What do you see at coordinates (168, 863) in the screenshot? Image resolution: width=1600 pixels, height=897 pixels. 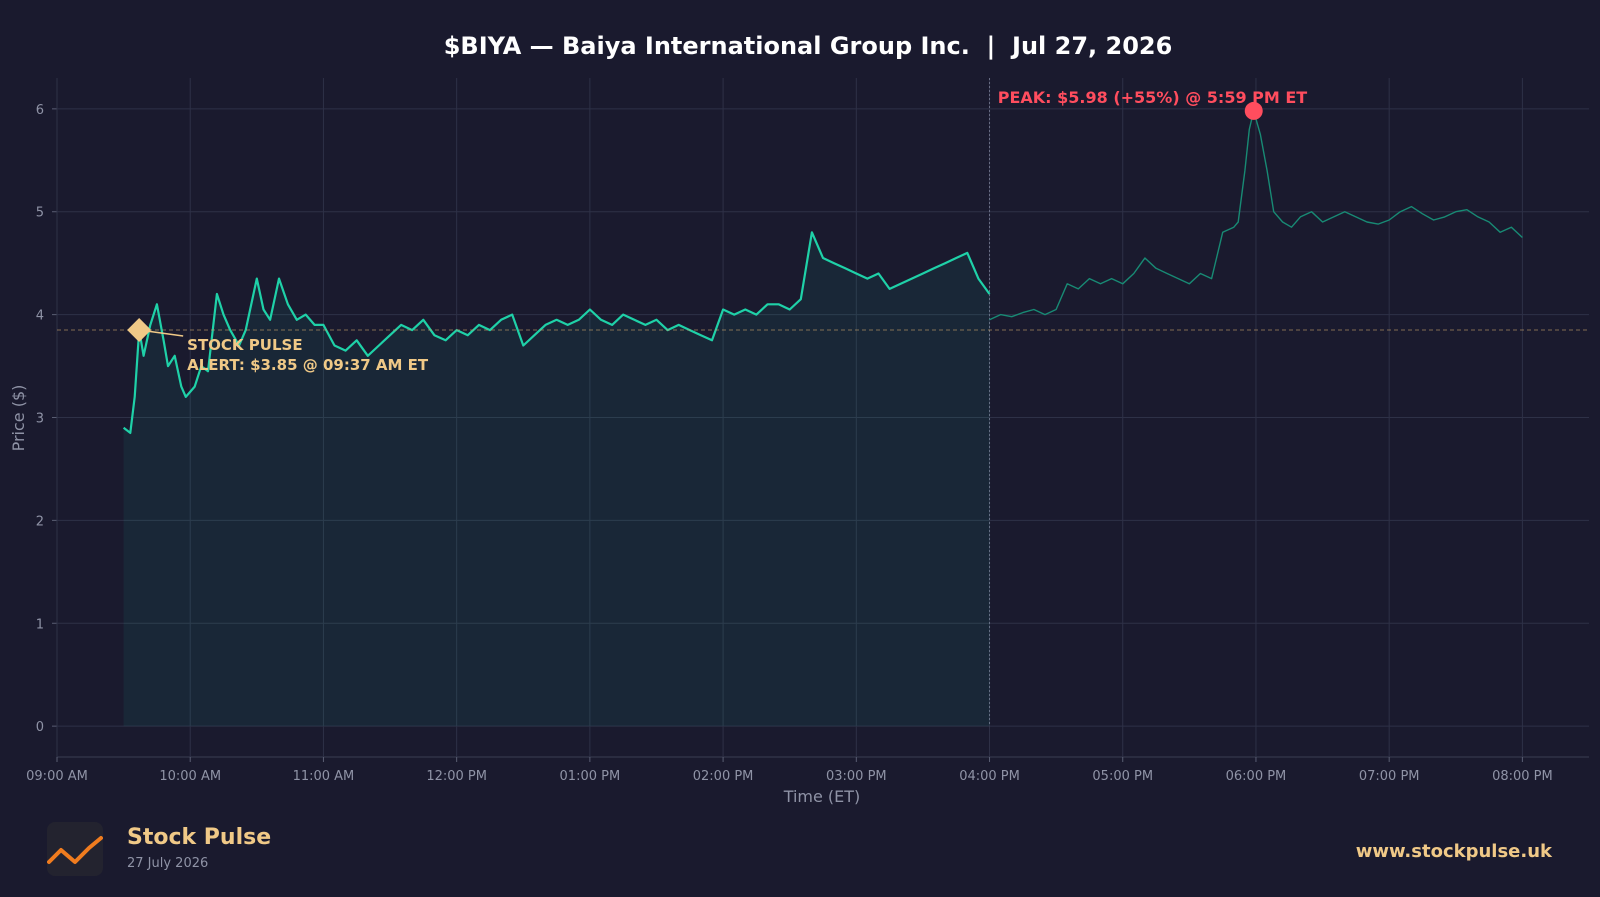 I see `brand-date: 27 July 2026` at bounding box center [168, 863].